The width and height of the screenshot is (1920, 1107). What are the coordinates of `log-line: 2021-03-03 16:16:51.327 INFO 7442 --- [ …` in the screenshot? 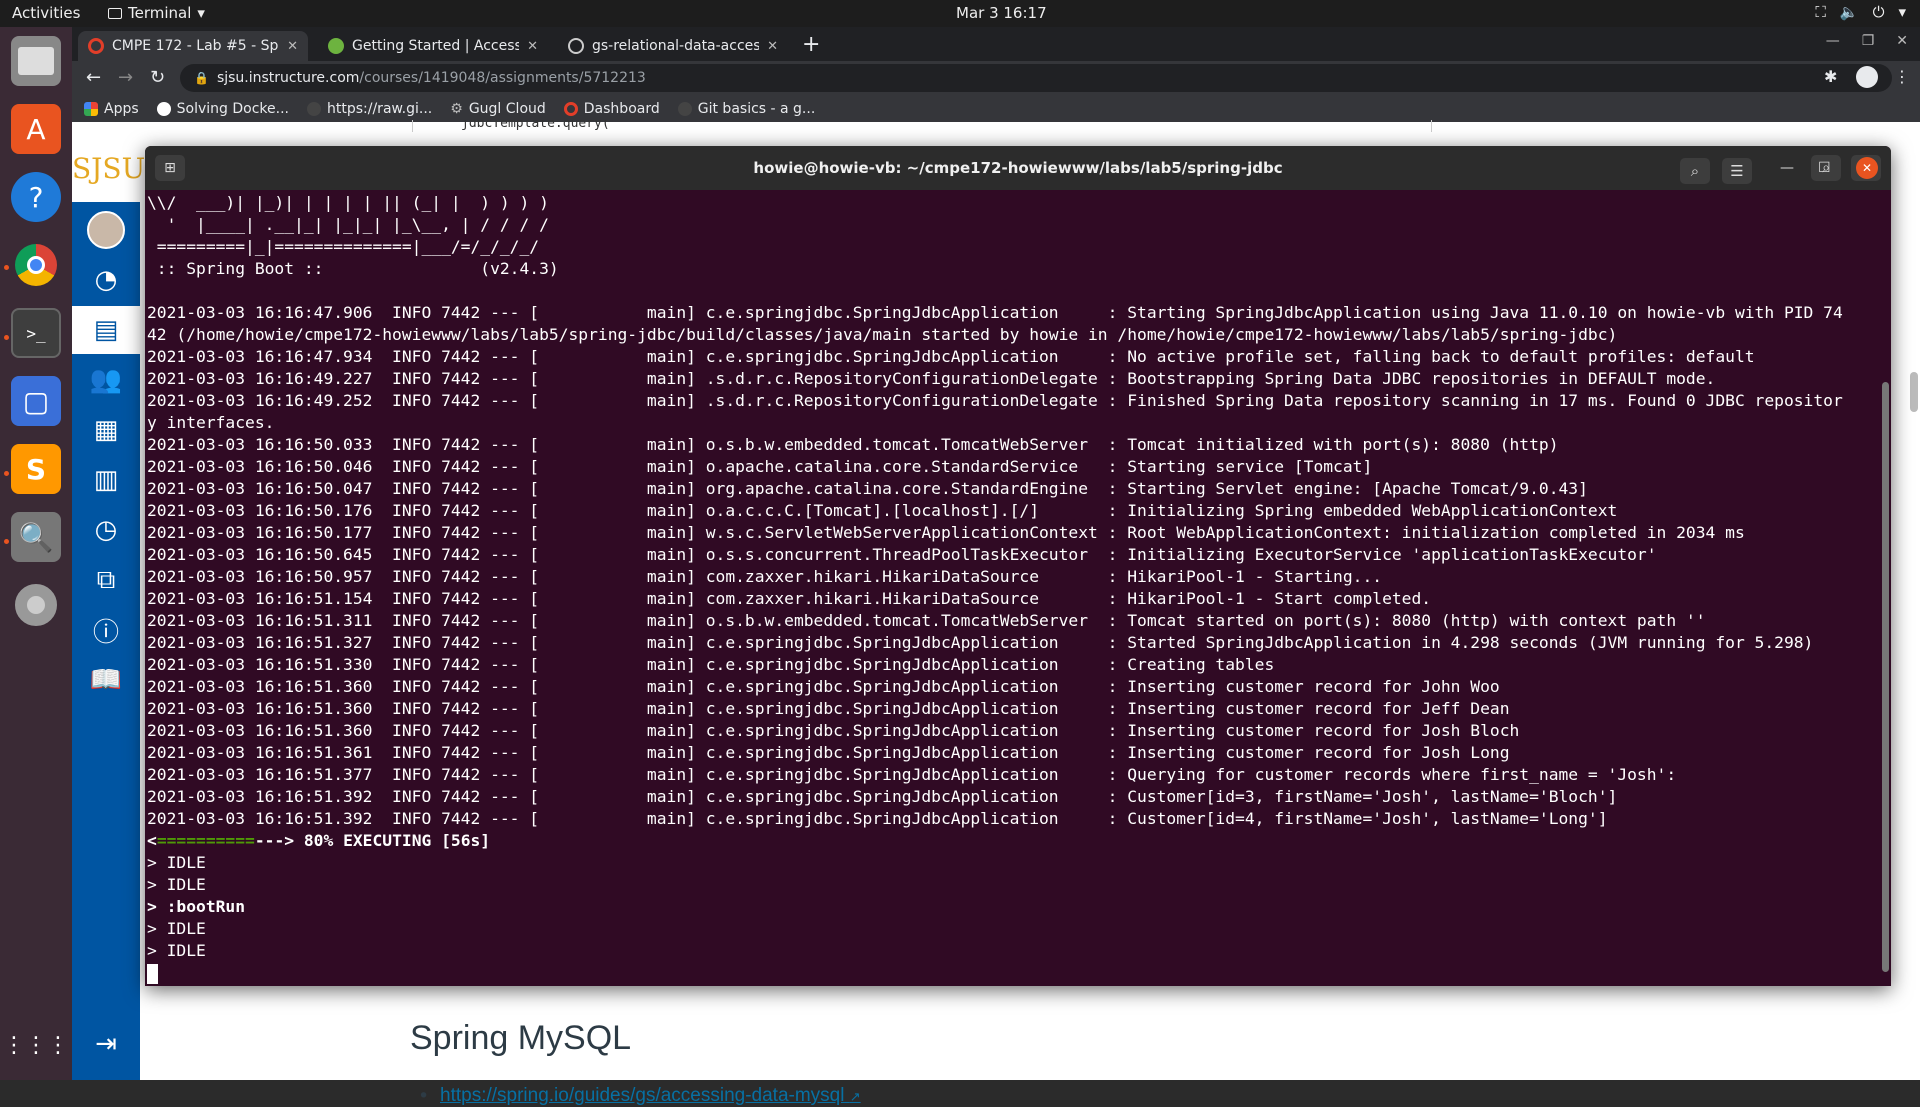 It's located at (980, 642).